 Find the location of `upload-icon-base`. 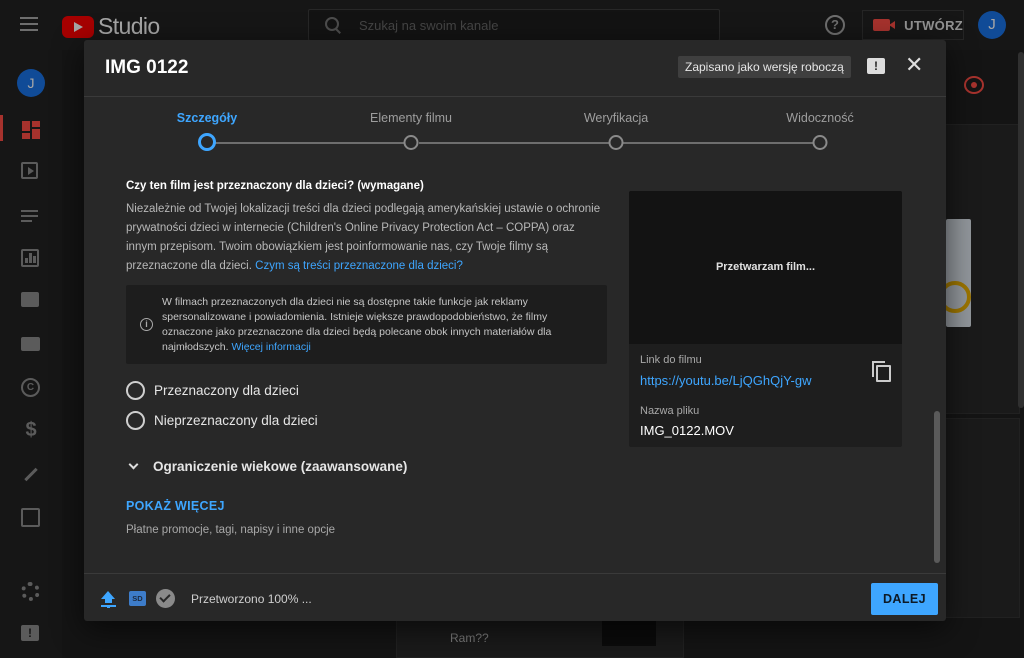

upload-icon-base is located at coordinates (108, 606).